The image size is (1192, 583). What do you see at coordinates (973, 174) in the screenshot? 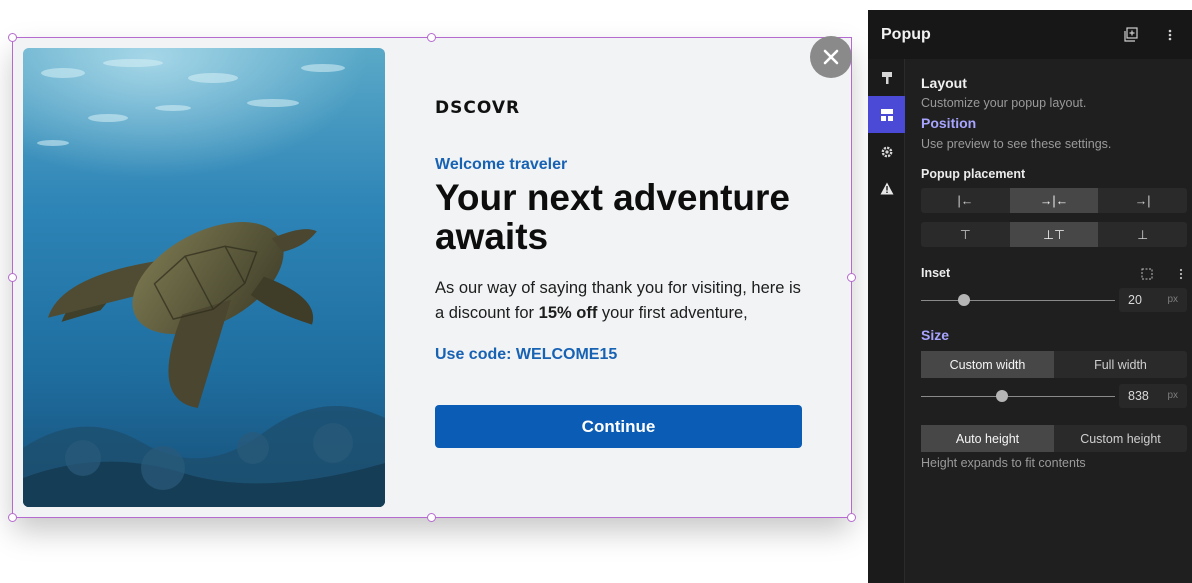
I see `placement-label: Popup placement` at bounding box center [973, 174].